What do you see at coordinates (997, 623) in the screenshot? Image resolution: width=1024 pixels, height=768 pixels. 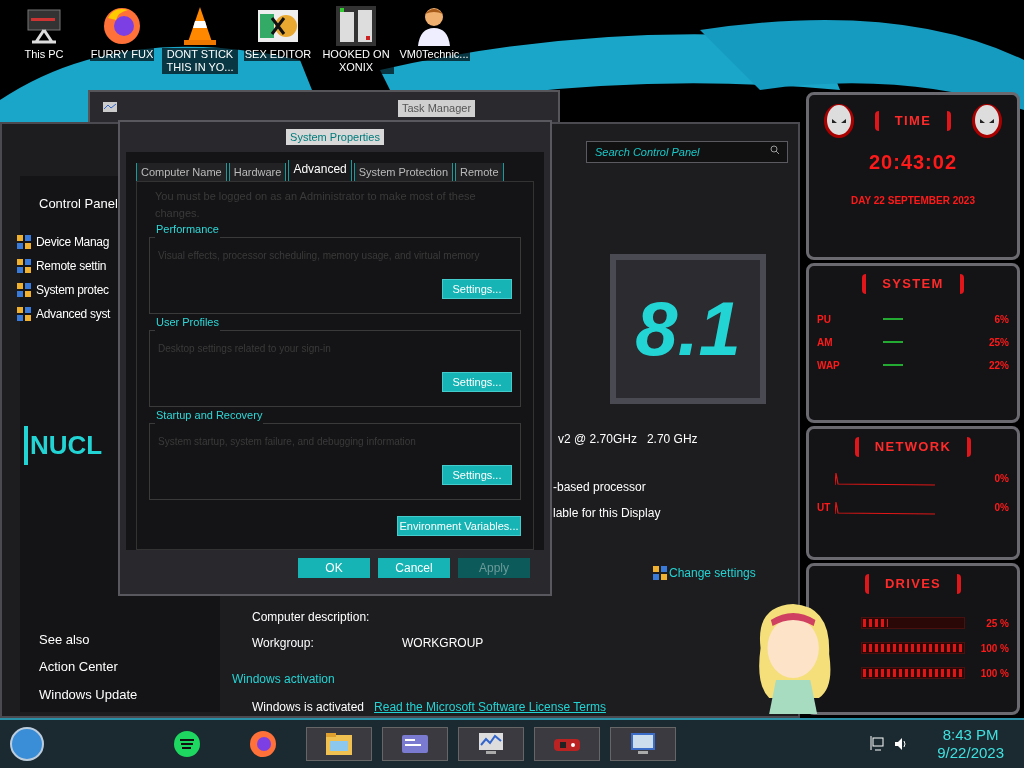 I see `drive-value: 25 %` at bounding box center [997, 623].